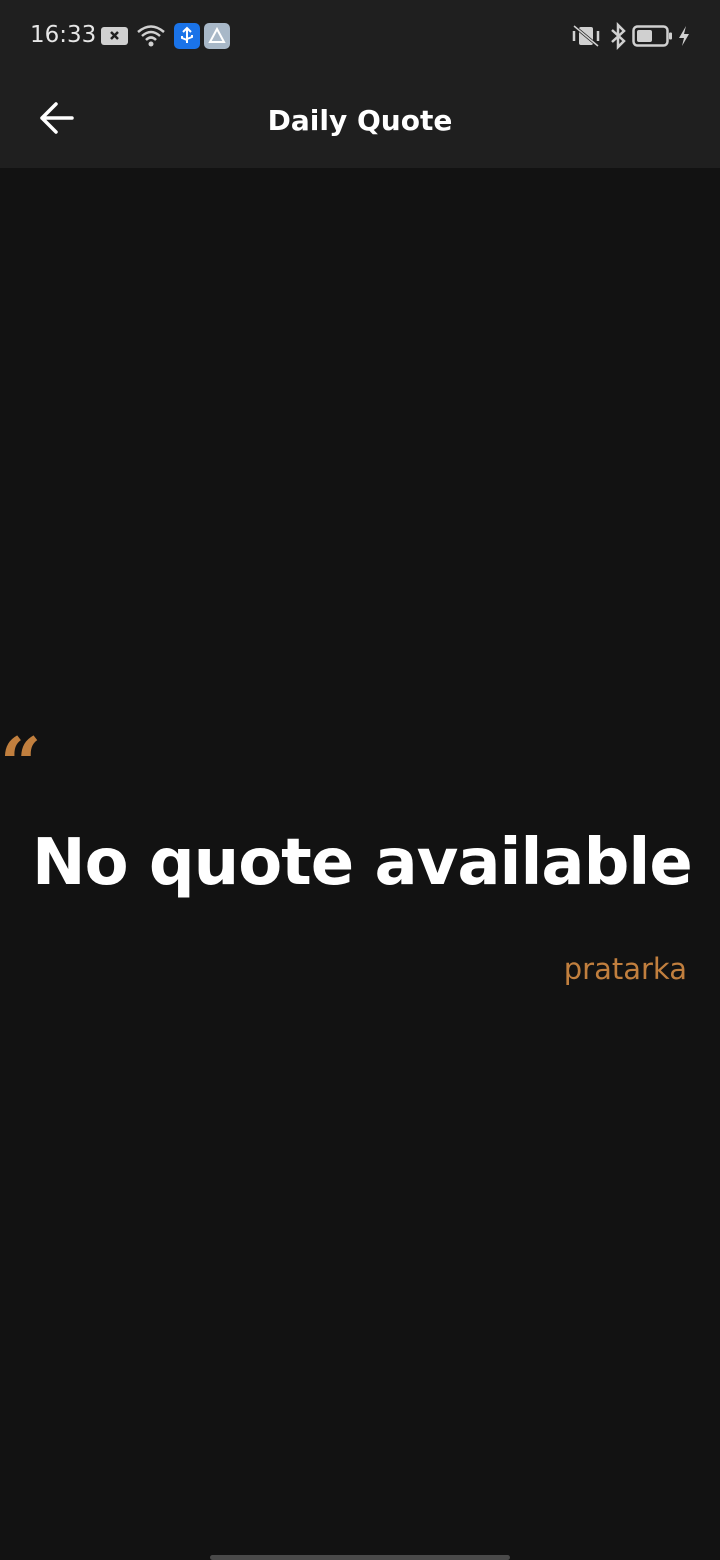  Describe the element at coordinates (653, 38) in the screenshot. I see `battery-icon` at that location.